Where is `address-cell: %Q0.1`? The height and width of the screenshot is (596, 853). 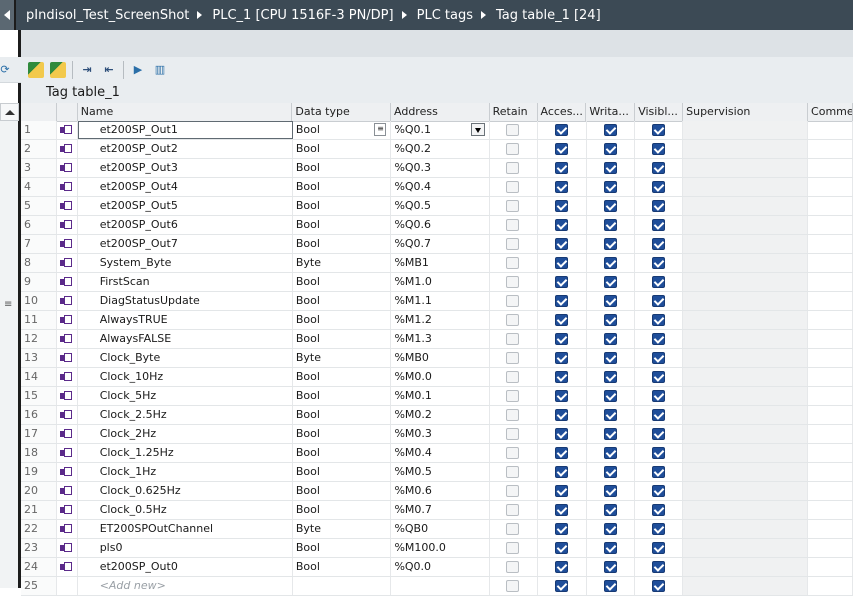 address-cell: %Q0.1 is located at coordinates (441, 130).